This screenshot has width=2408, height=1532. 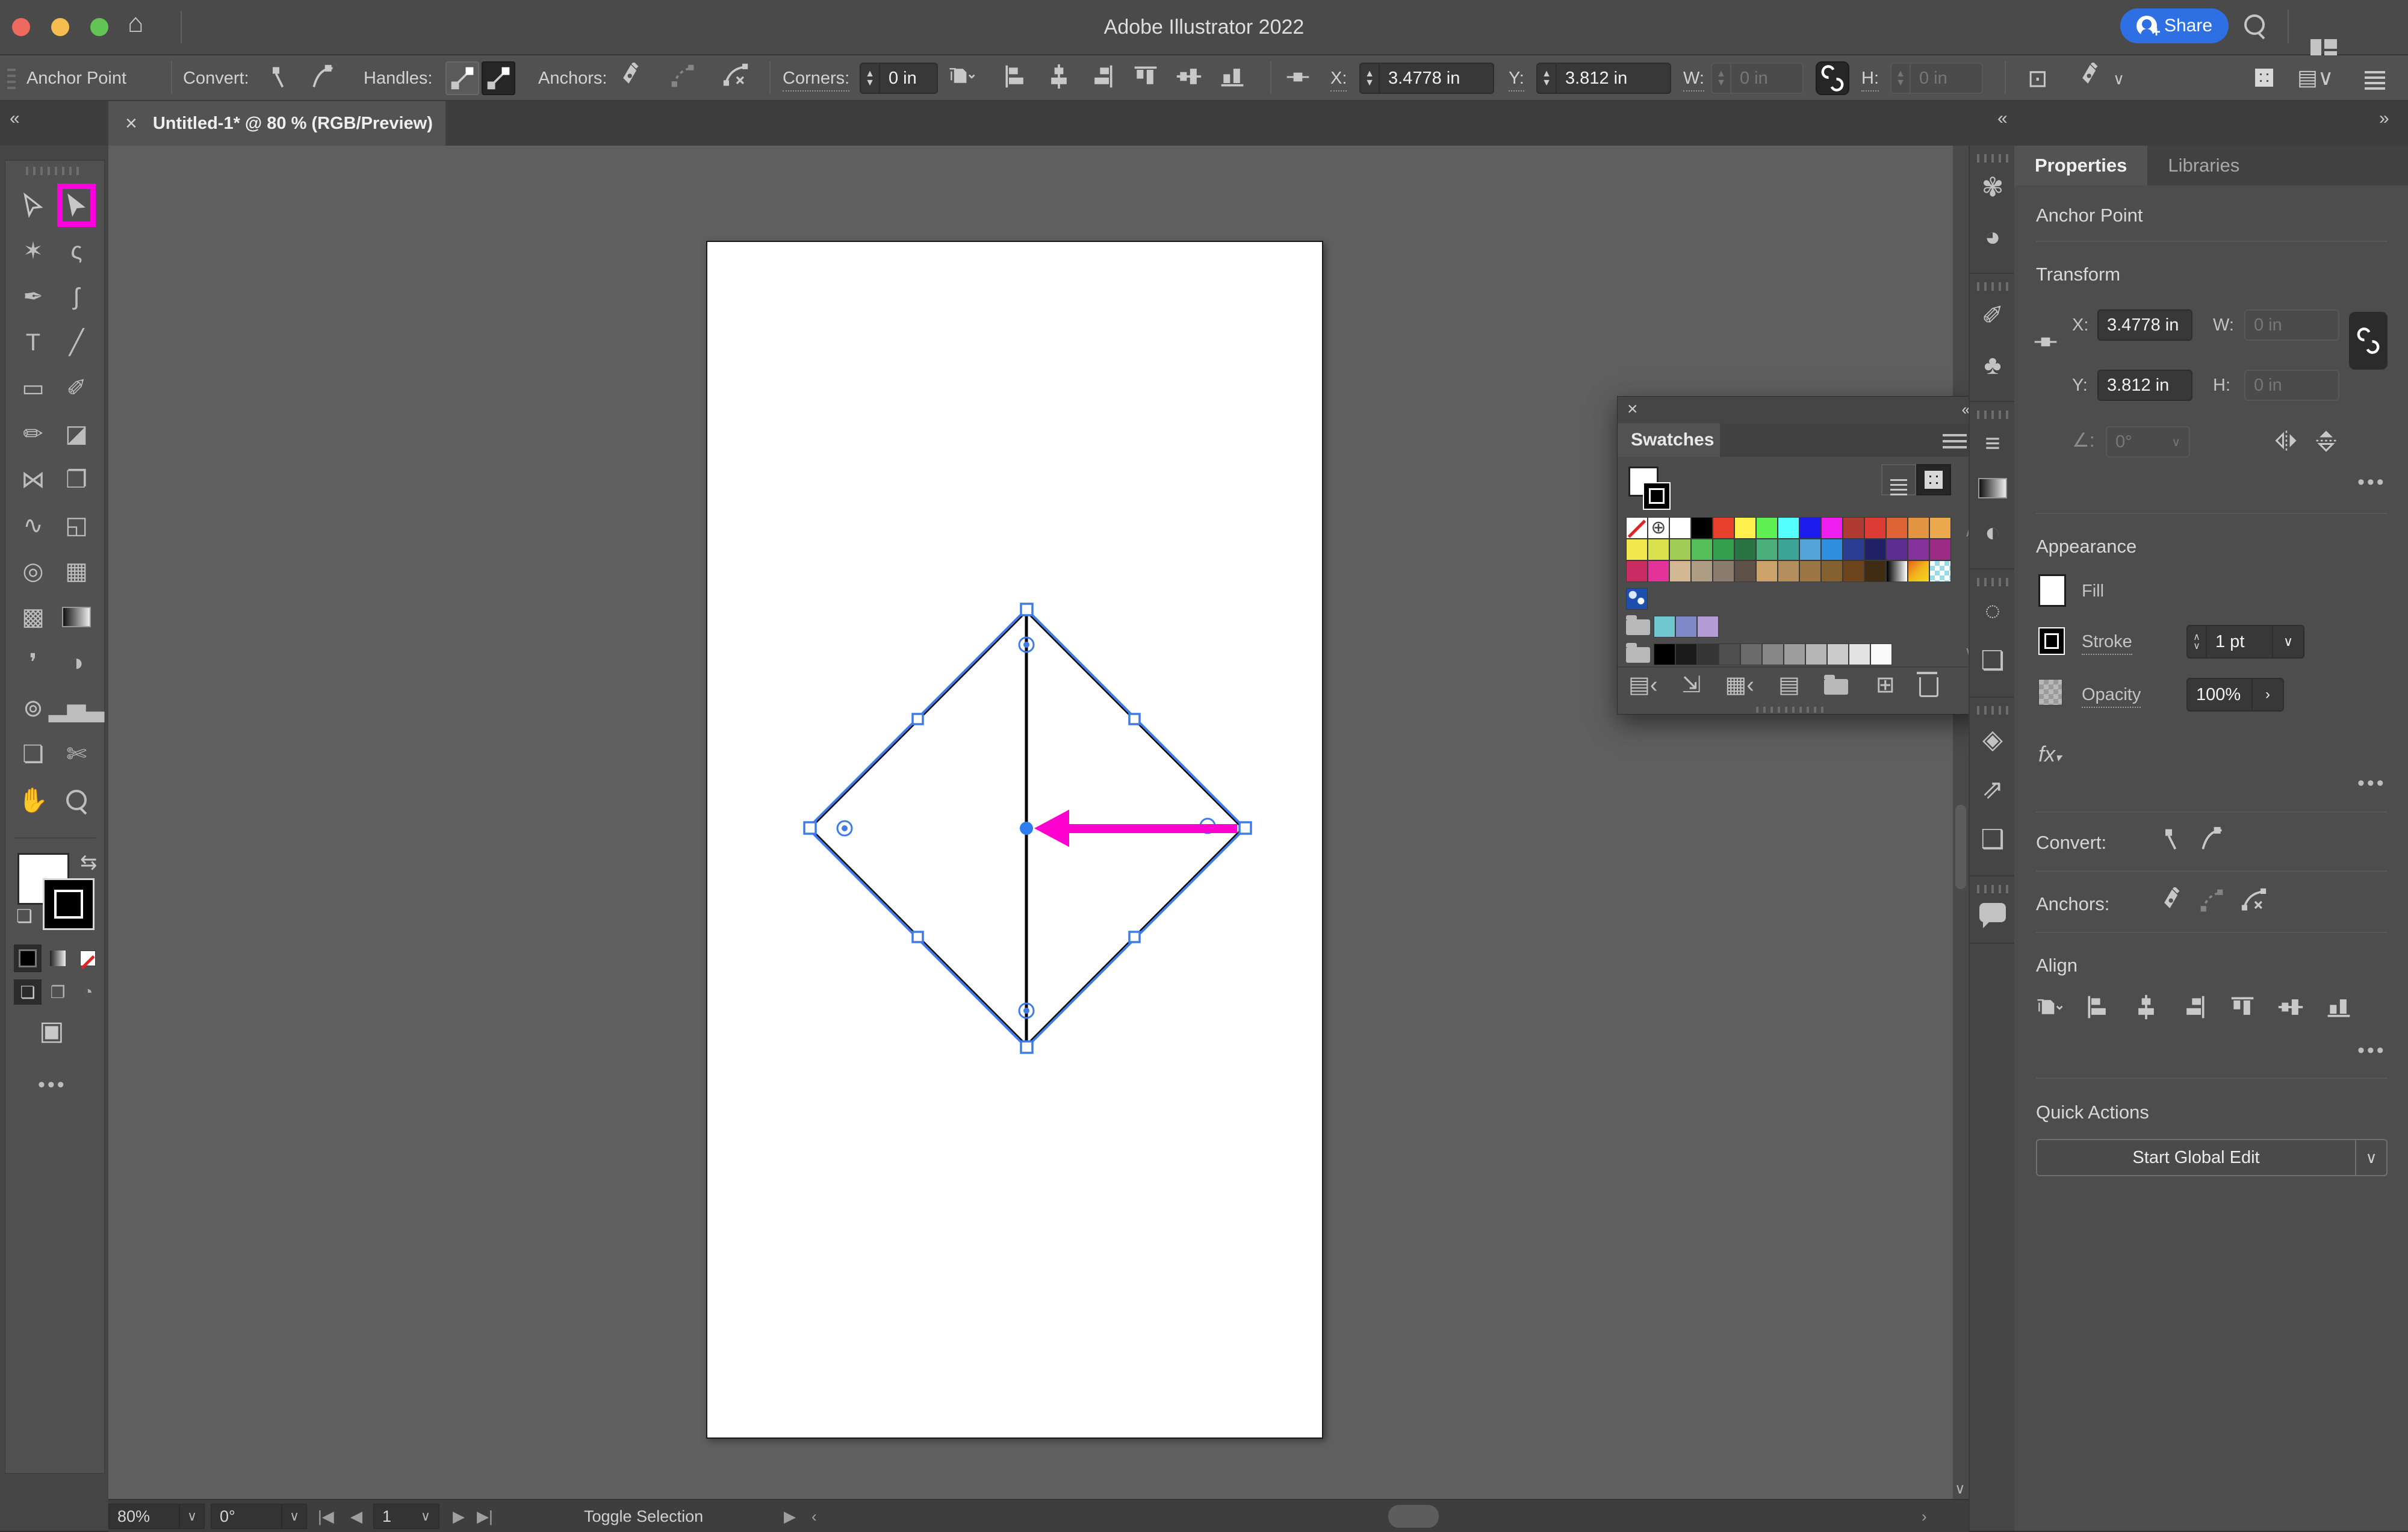 What do you see at coordinates (1966, 532) in the screenshot?
I see `swatch-scroll-up-icon: ∧` at bounding box center [1966, 532].